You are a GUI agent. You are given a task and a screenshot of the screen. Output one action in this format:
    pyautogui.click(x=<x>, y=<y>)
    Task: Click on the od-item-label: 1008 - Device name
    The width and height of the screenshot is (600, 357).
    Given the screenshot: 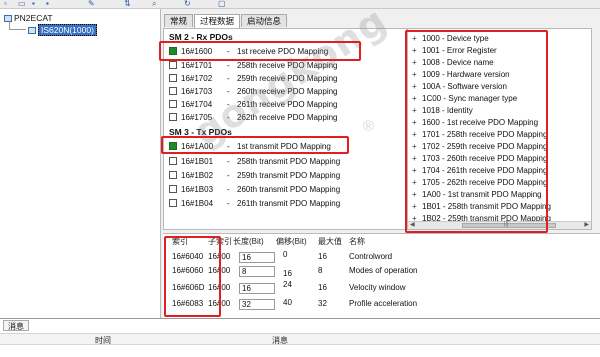 What is the action you would take?
    pyautogui.click(x=458, y=62)
    